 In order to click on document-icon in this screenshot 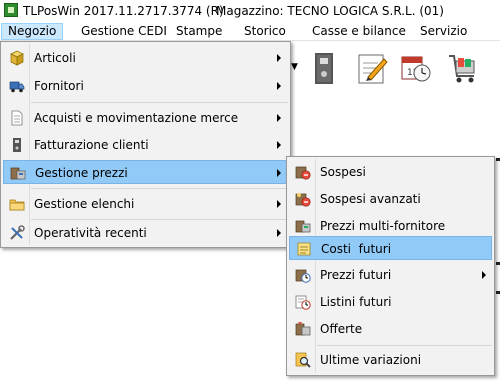, I will do `click(17, 118)`.